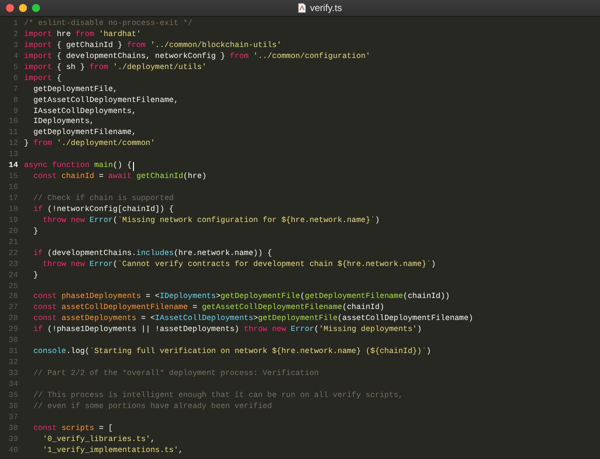 The width and height of the screenshot is (600, 459). I want to click on close-icon, so click(10, 8).